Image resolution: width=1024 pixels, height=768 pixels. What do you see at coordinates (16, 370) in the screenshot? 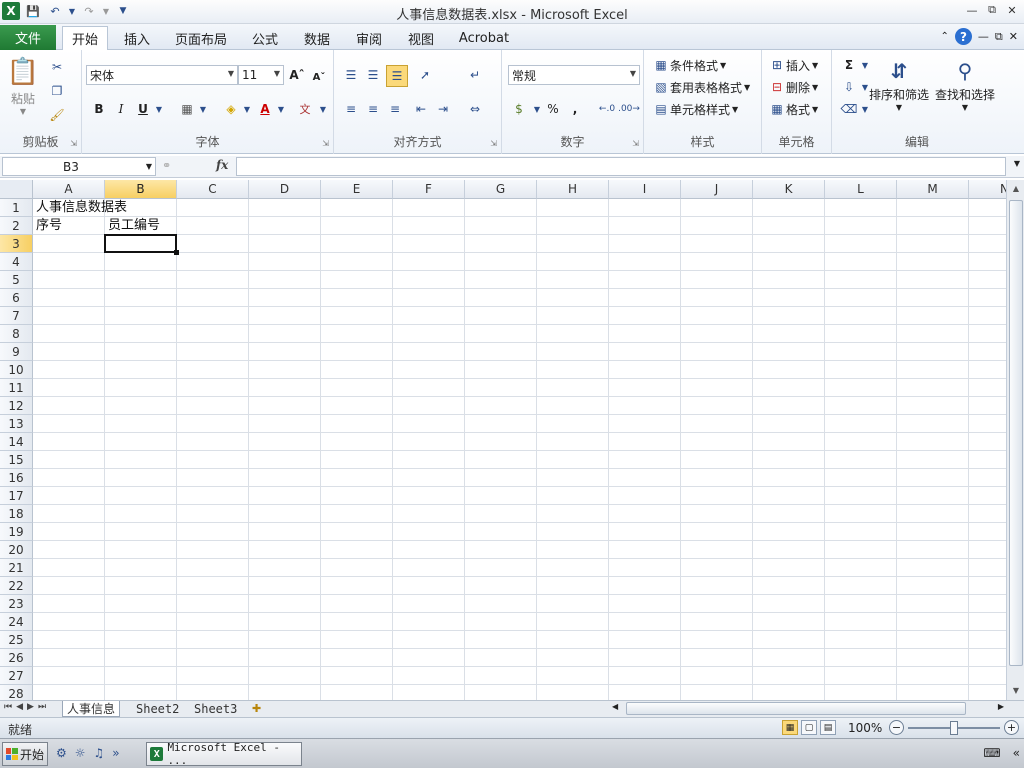
I see `row-header: 10` at bounding box center [16, 370].